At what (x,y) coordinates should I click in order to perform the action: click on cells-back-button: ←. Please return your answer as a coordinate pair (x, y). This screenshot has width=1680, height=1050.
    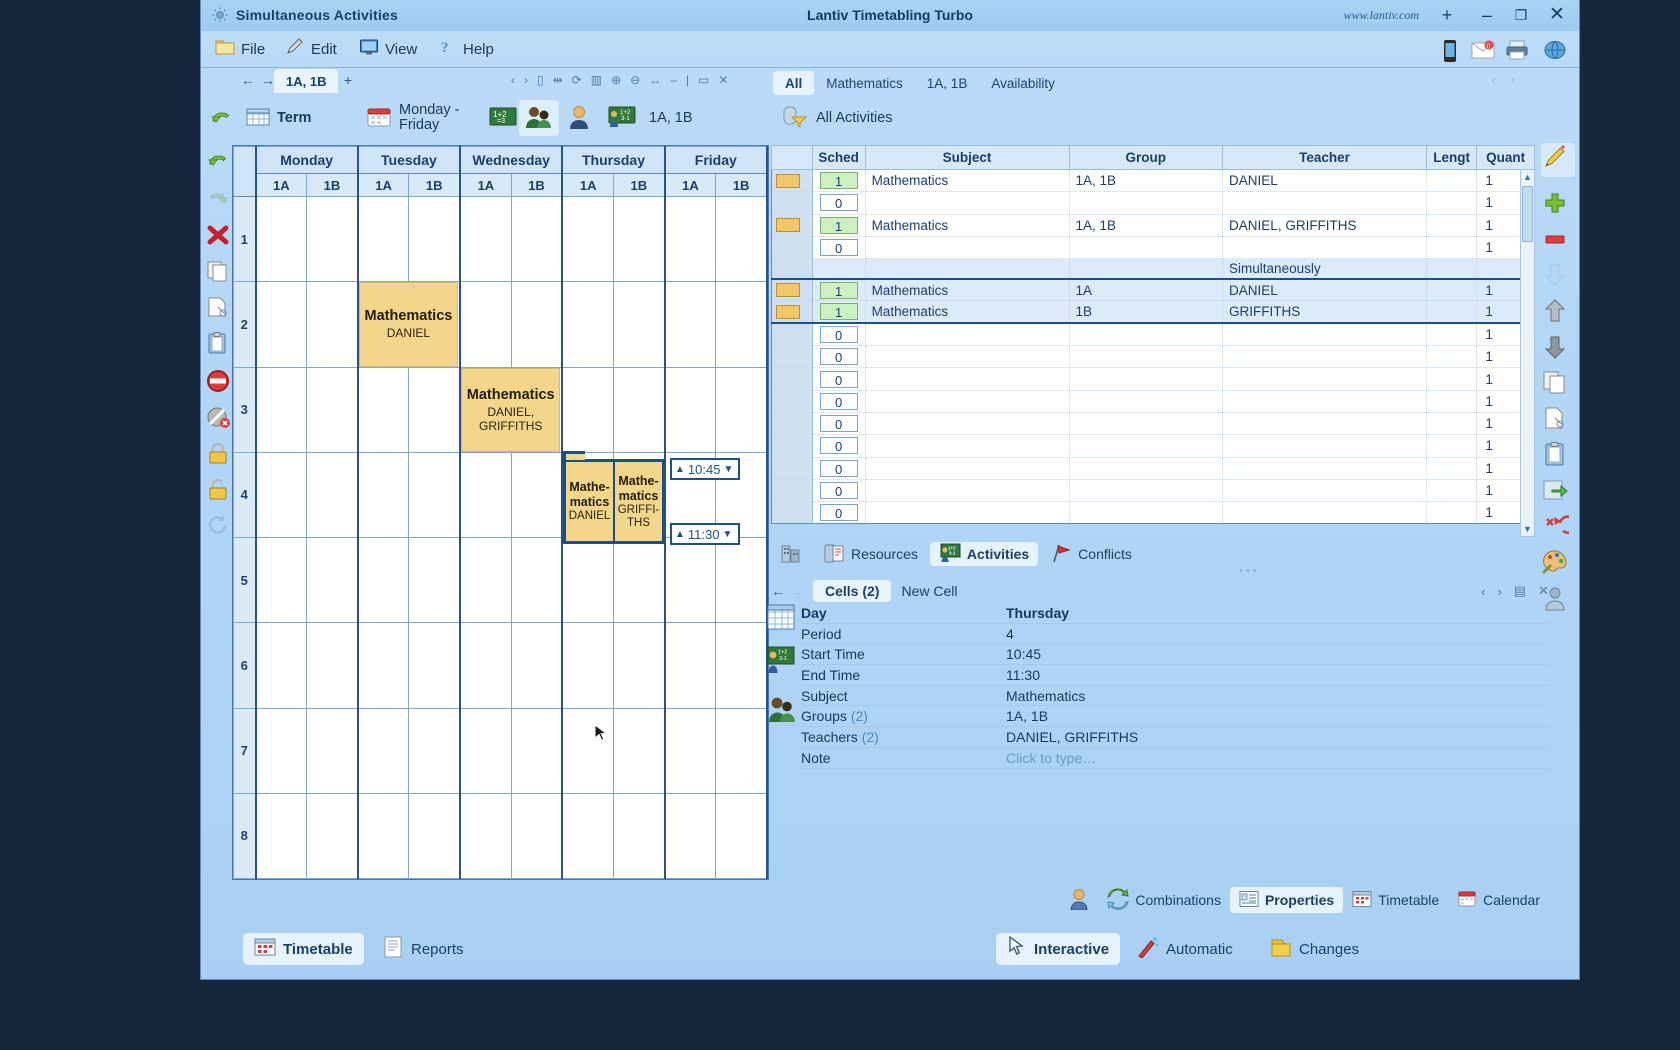
    Looking at the image, I should click on (778, 591).